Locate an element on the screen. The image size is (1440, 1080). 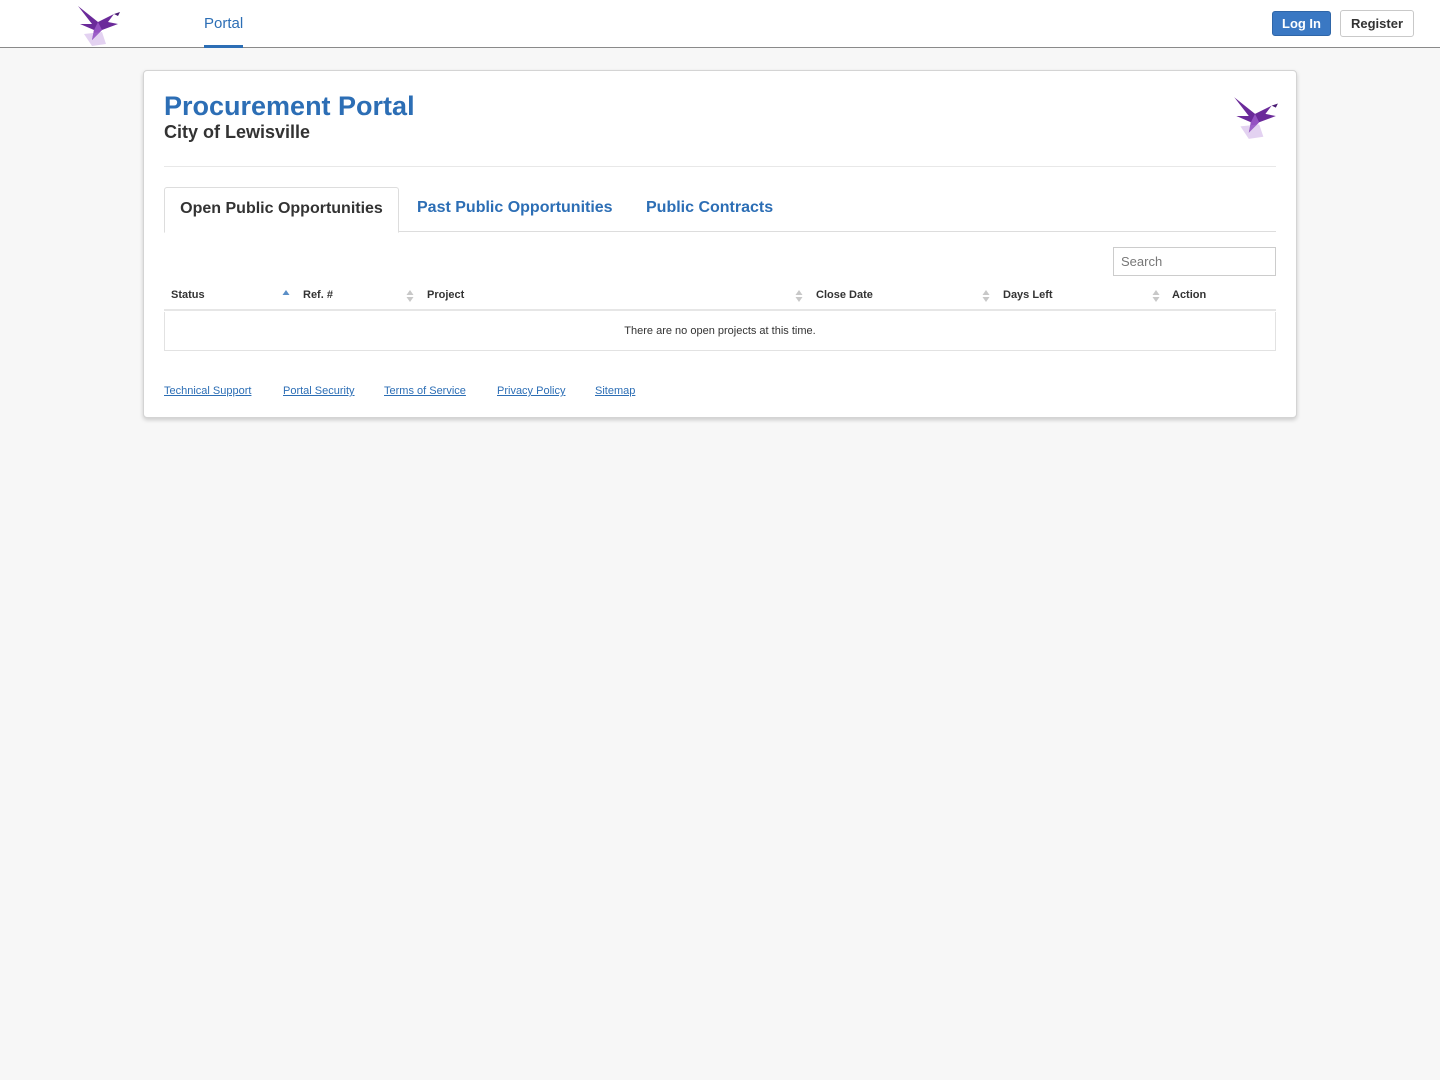
column-header-action: Action is located at coordinates (1189, 295).